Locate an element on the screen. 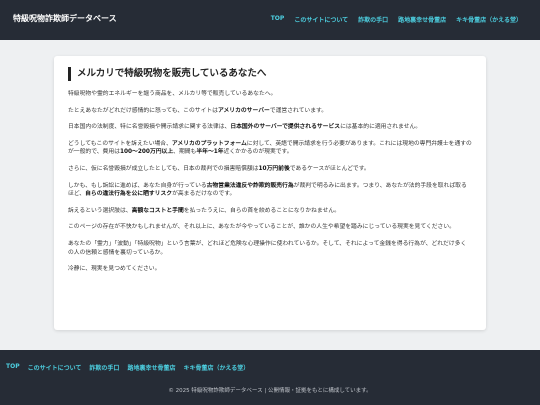 The width and height of the screenshot is (540, 405). paragraph-text: 特級呪物や霊的エネルギーを謳う商品を、メルカリ等で販売しているあなたへ。 is located at coordinates (172, 94).